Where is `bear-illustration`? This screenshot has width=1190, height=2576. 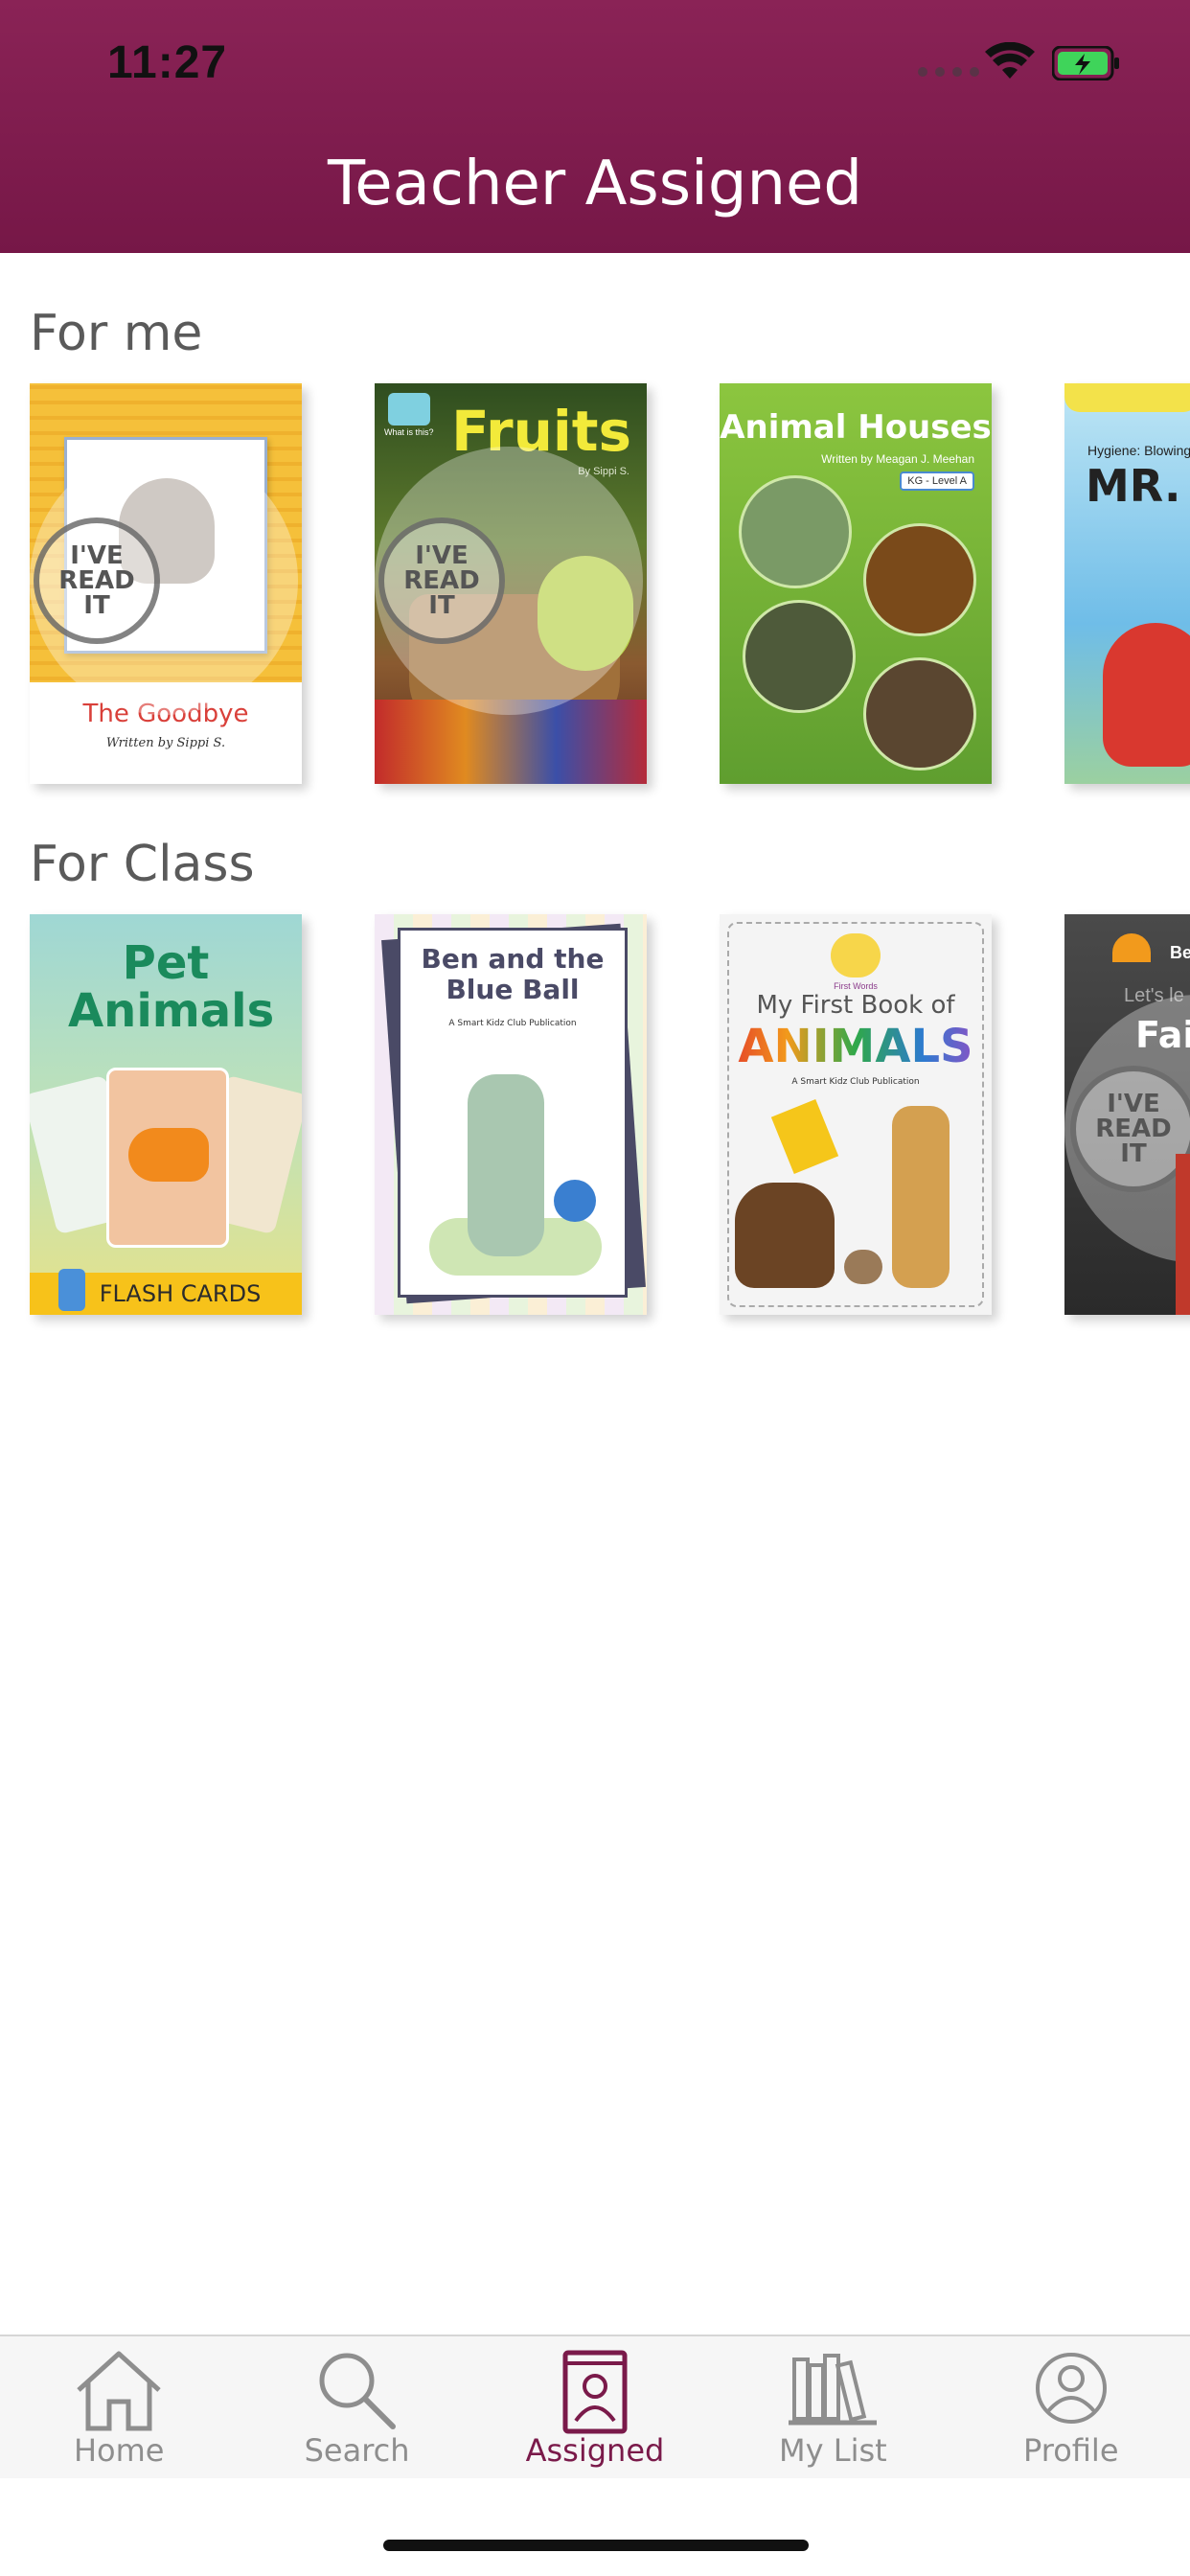 bear-illustration is located at coordinates (785, 1235).